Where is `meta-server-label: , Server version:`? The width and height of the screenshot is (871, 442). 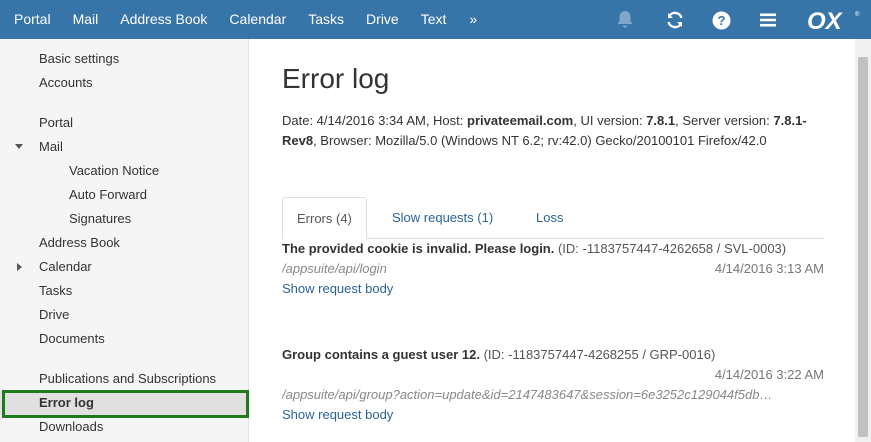 meta-server-label: , Server version: is located at coordinates (724, 120).